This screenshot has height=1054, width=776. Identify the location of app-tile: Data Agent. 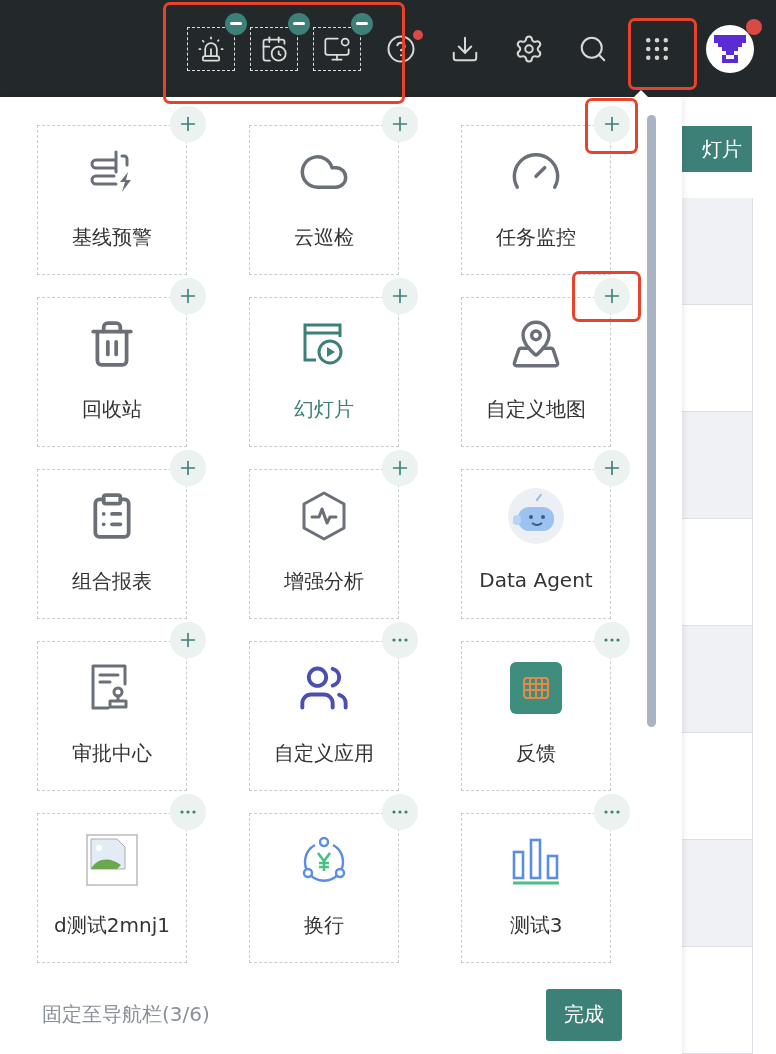
(536, 544).